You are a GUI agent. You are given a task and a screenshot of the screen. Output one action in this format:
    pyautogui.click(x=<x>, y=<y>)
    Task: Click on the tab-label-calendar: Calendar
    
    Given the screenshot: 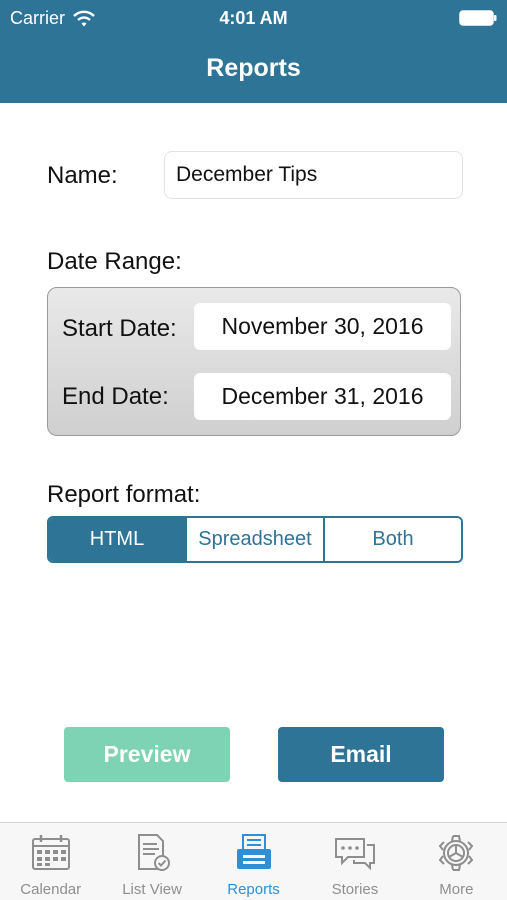 What is the action you would take?
    pyautogui.click(x=51, y=889)
    